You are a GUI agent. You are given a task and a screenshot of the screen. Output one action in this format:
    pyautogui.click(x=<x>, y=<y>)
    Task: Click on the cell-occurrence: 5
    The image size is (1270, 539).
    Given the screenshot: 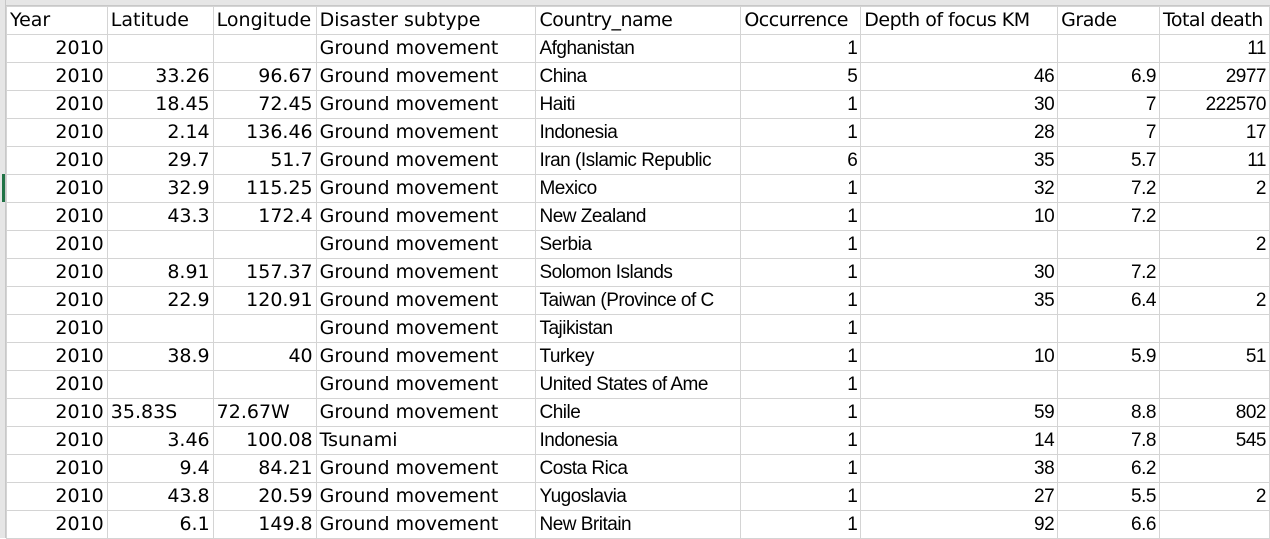 What is the action you would take?
    pyautogui.click(x=801, y=76)
    